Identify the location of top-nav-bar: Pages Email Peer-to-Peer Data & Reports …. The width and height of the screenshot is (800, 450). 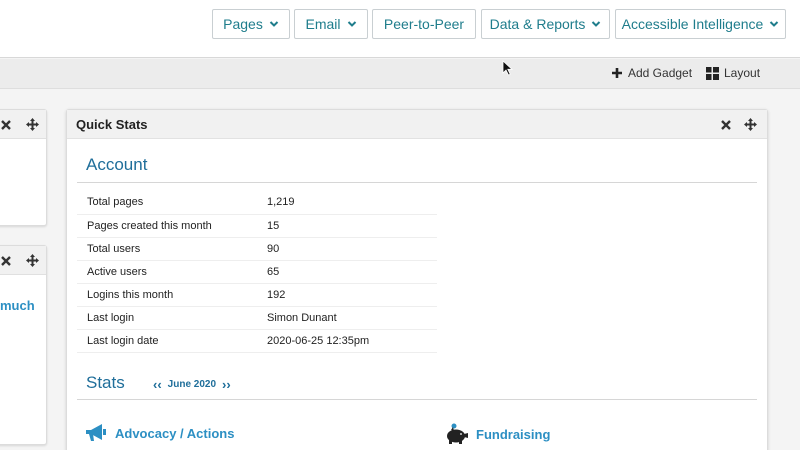
(400, 29).